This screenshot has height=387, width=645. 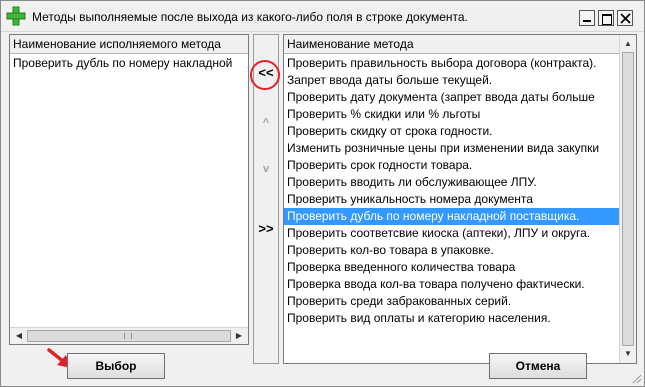 What do you see at coordinates (16, 16) in the screenshot?
I see `green-cross-icon` at bounding box center [16, 16].